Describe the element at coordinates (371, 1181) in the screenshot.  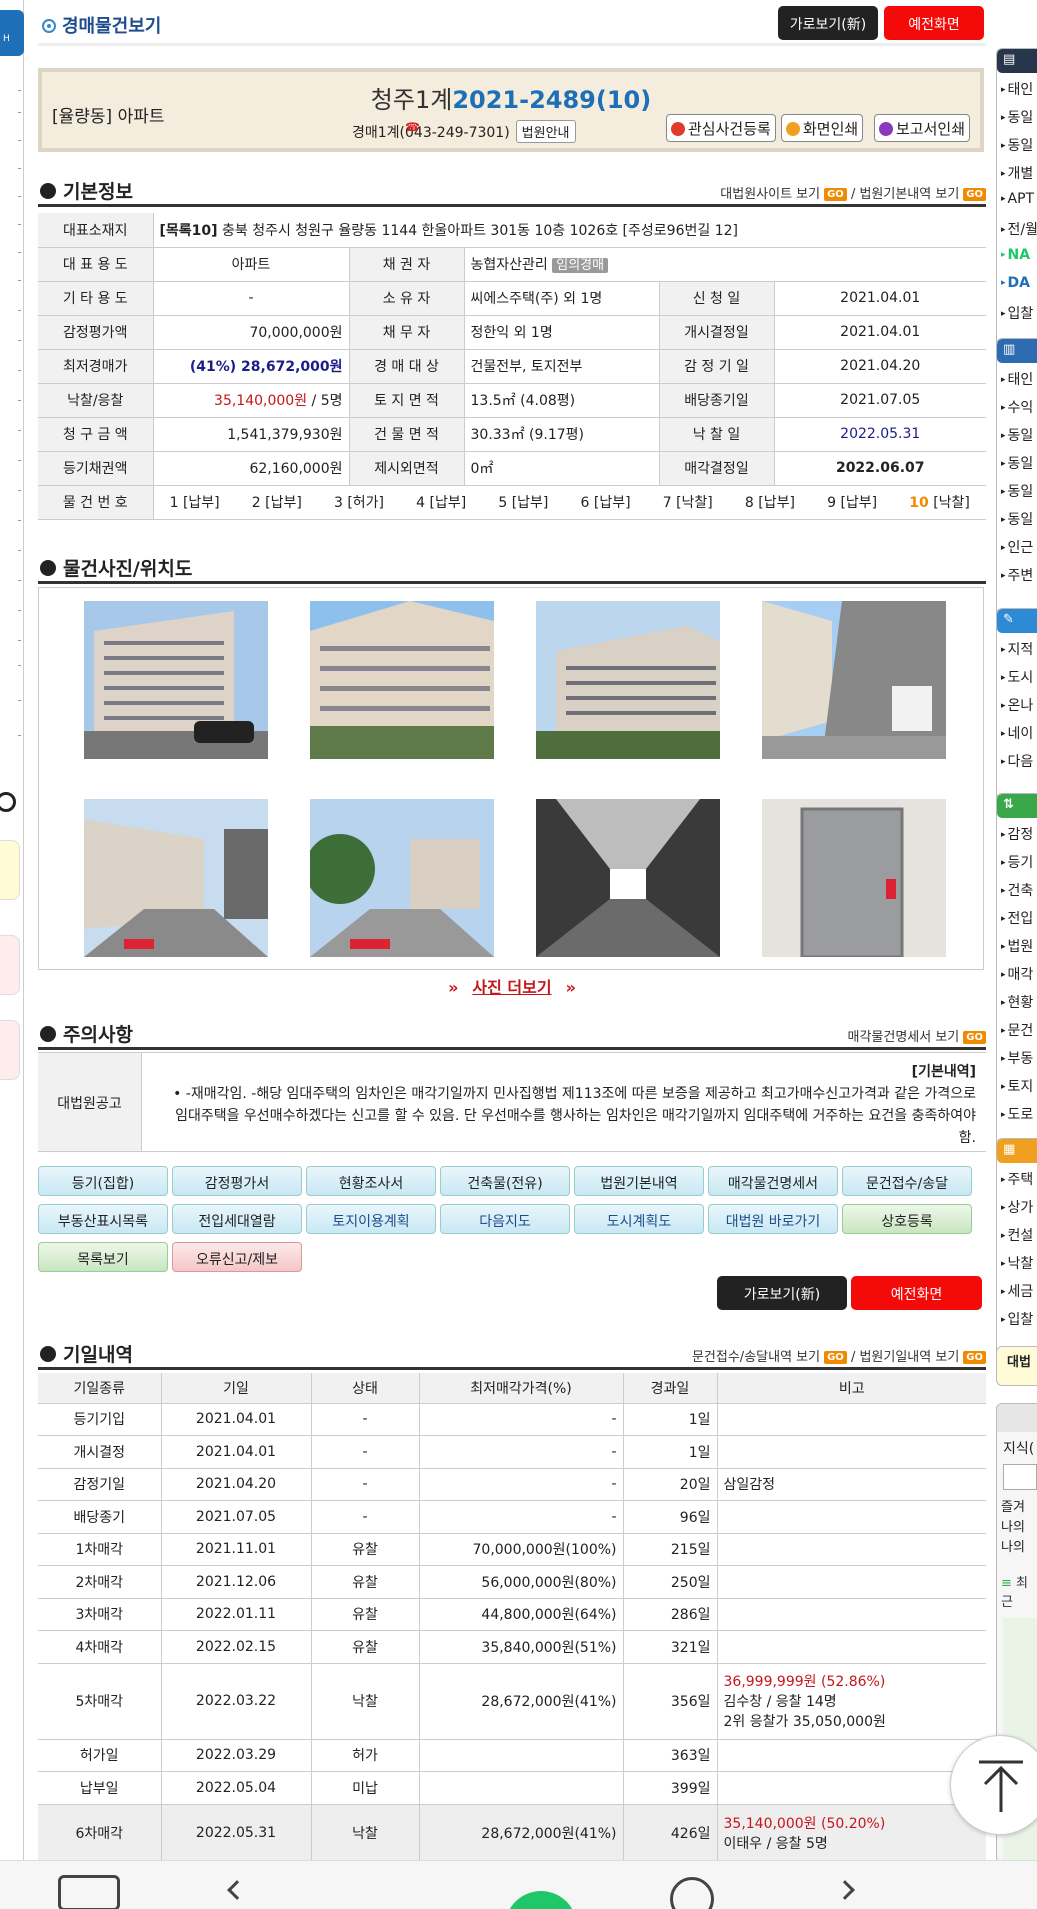
I see `doc-link-button: 현황조사서` at that location.